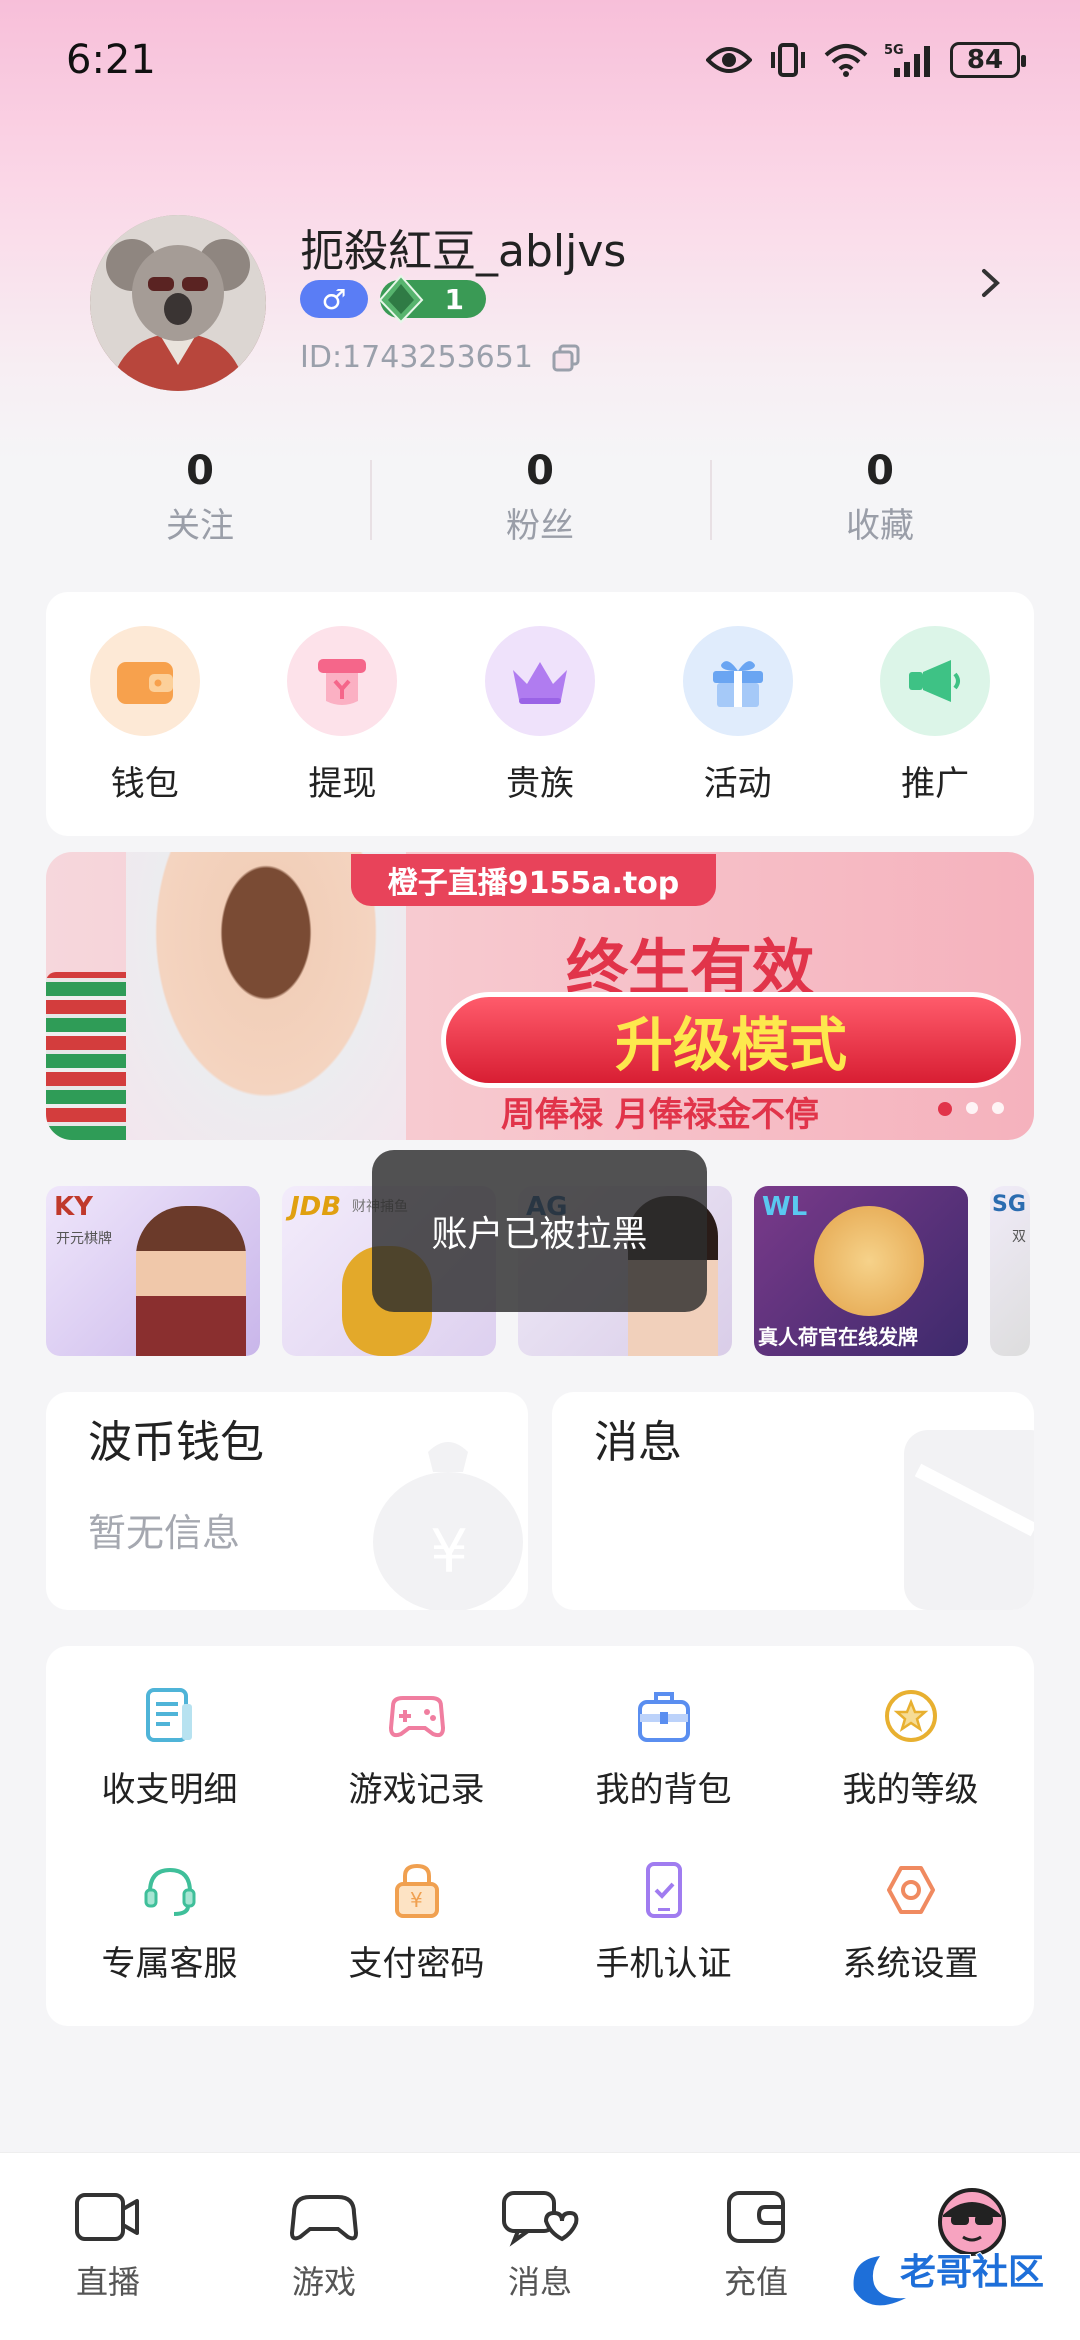 The width and height of the screenshot is (1080, 2340). Describe the element at coordinates (880, 500) in the screenshot. I see `stat-favorites: 0 收藏` at that location.